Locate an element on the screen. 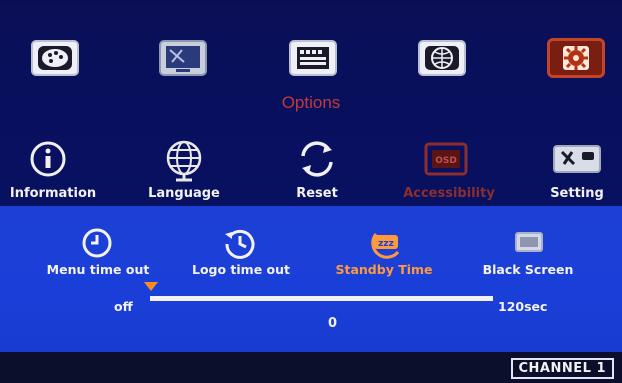  history-icon is located at coordinates (239, 243).